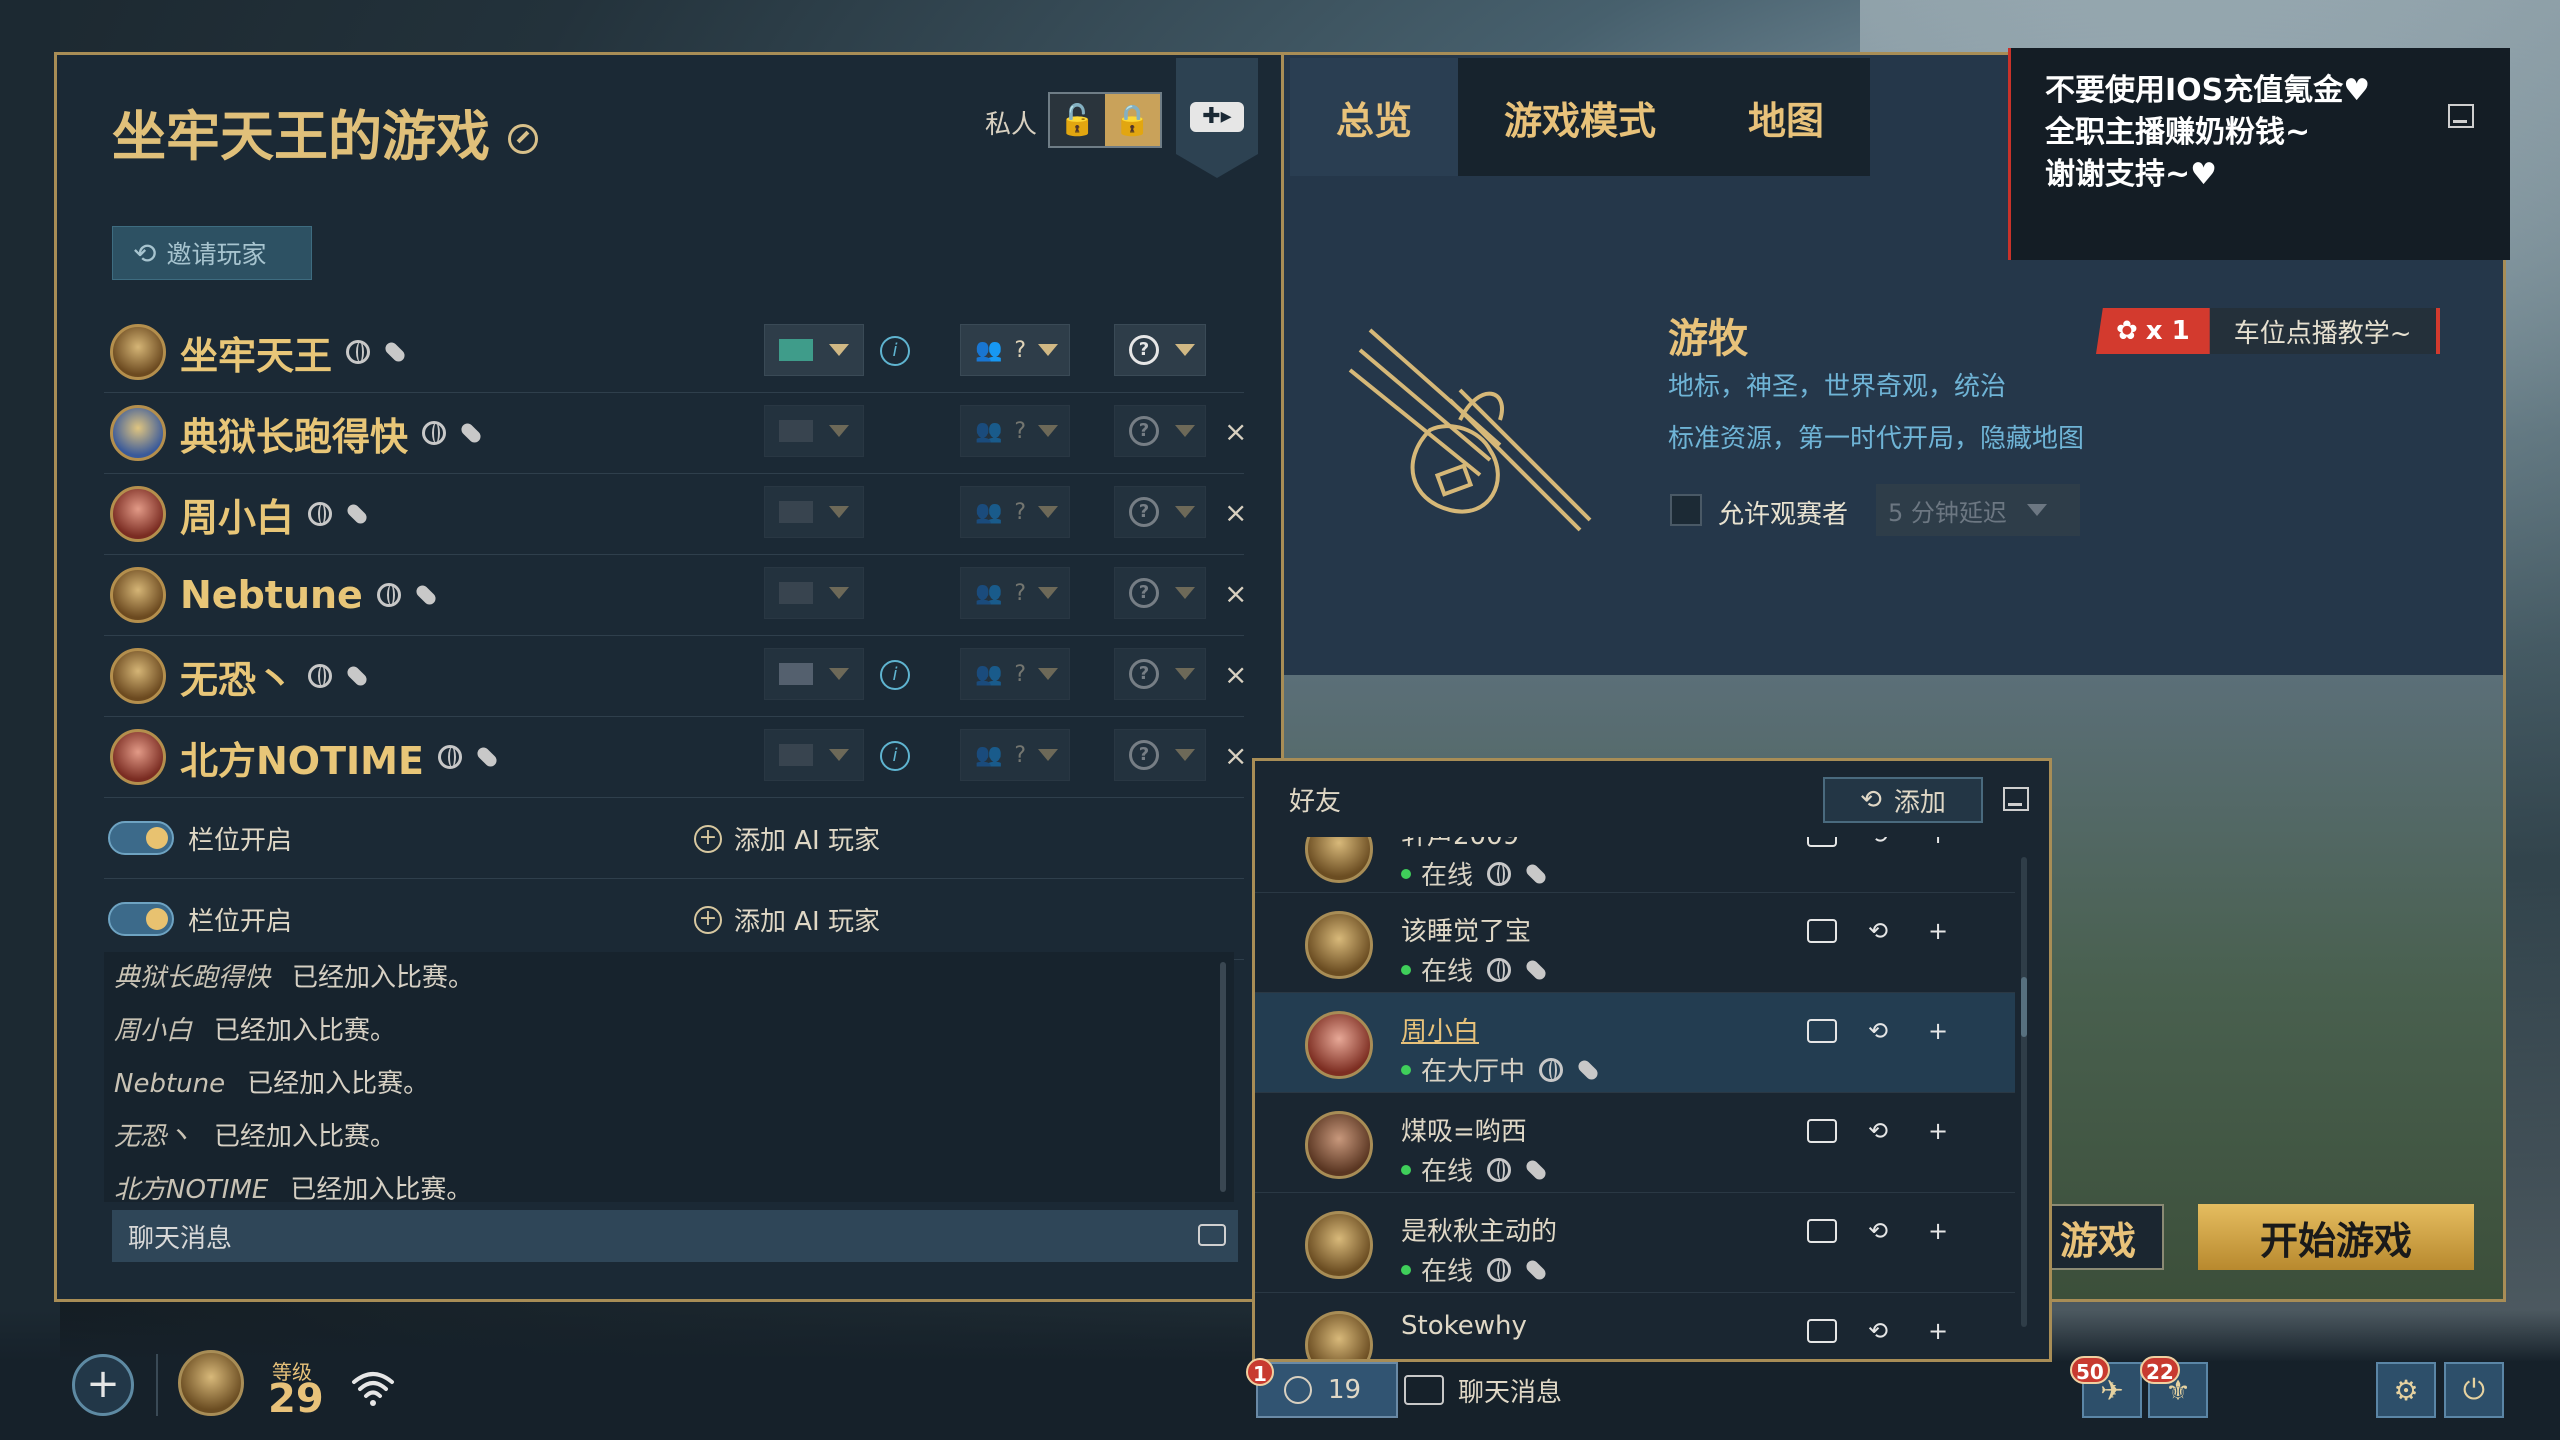  Describe the element at coordinates (237, 676) in the screenshot. I see `player-name: 无恐丶` at that location.